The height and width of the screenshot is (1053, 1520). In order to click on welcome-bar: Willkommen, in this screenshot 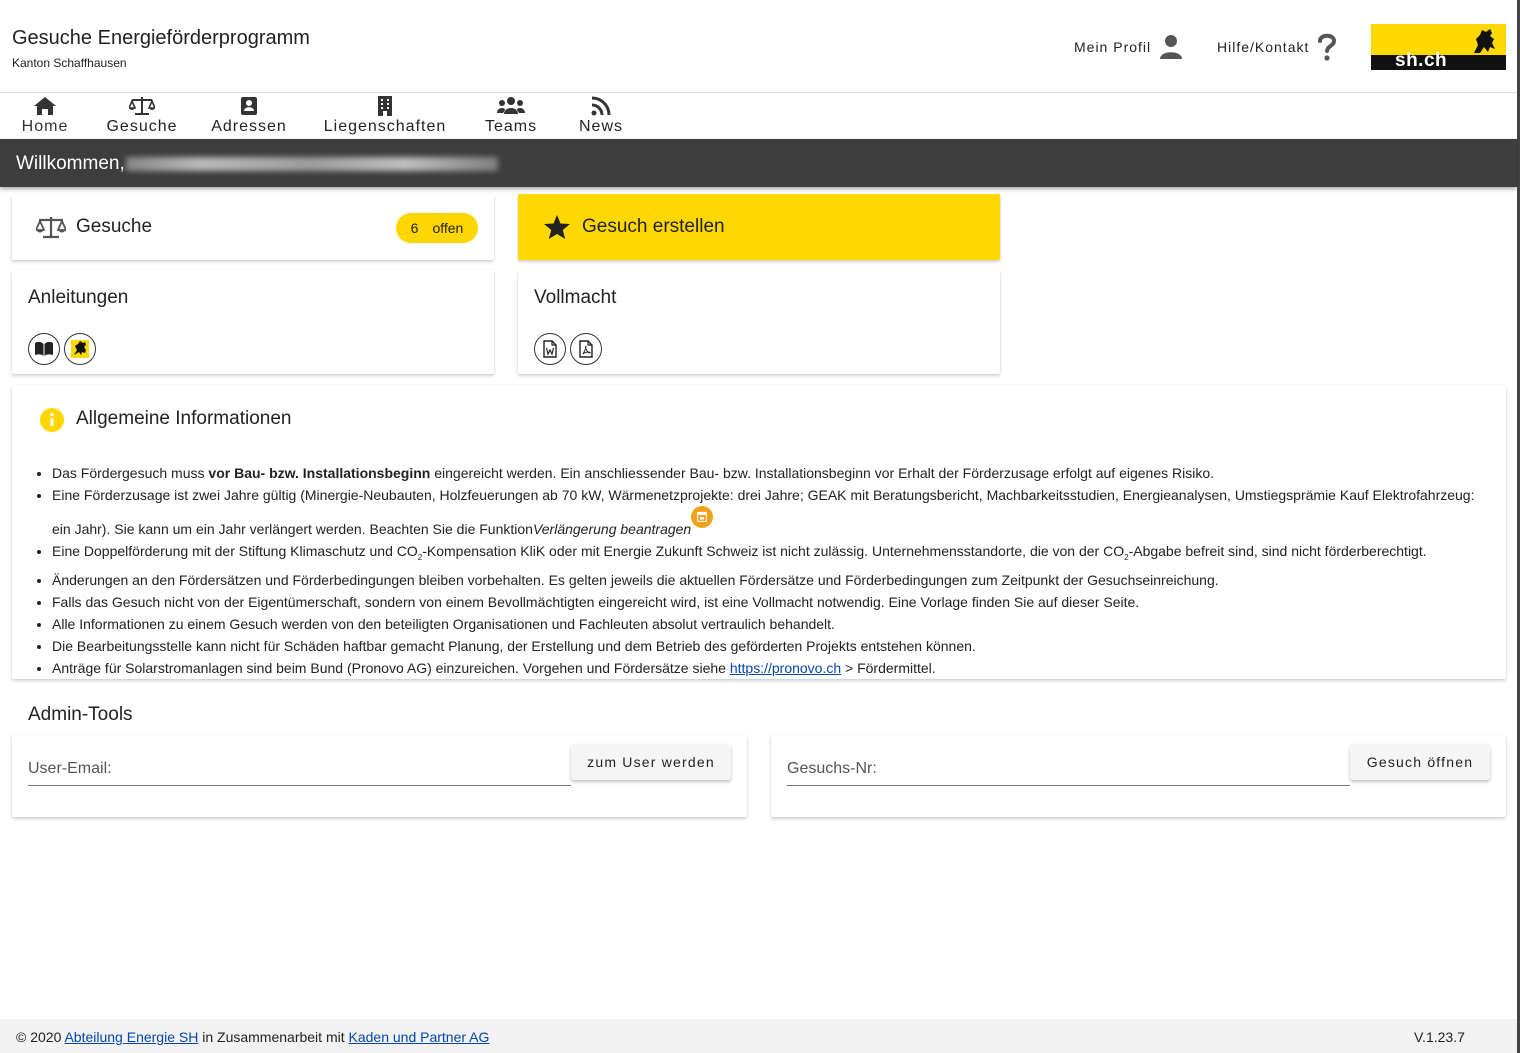, I will do `click(758, 163)`.